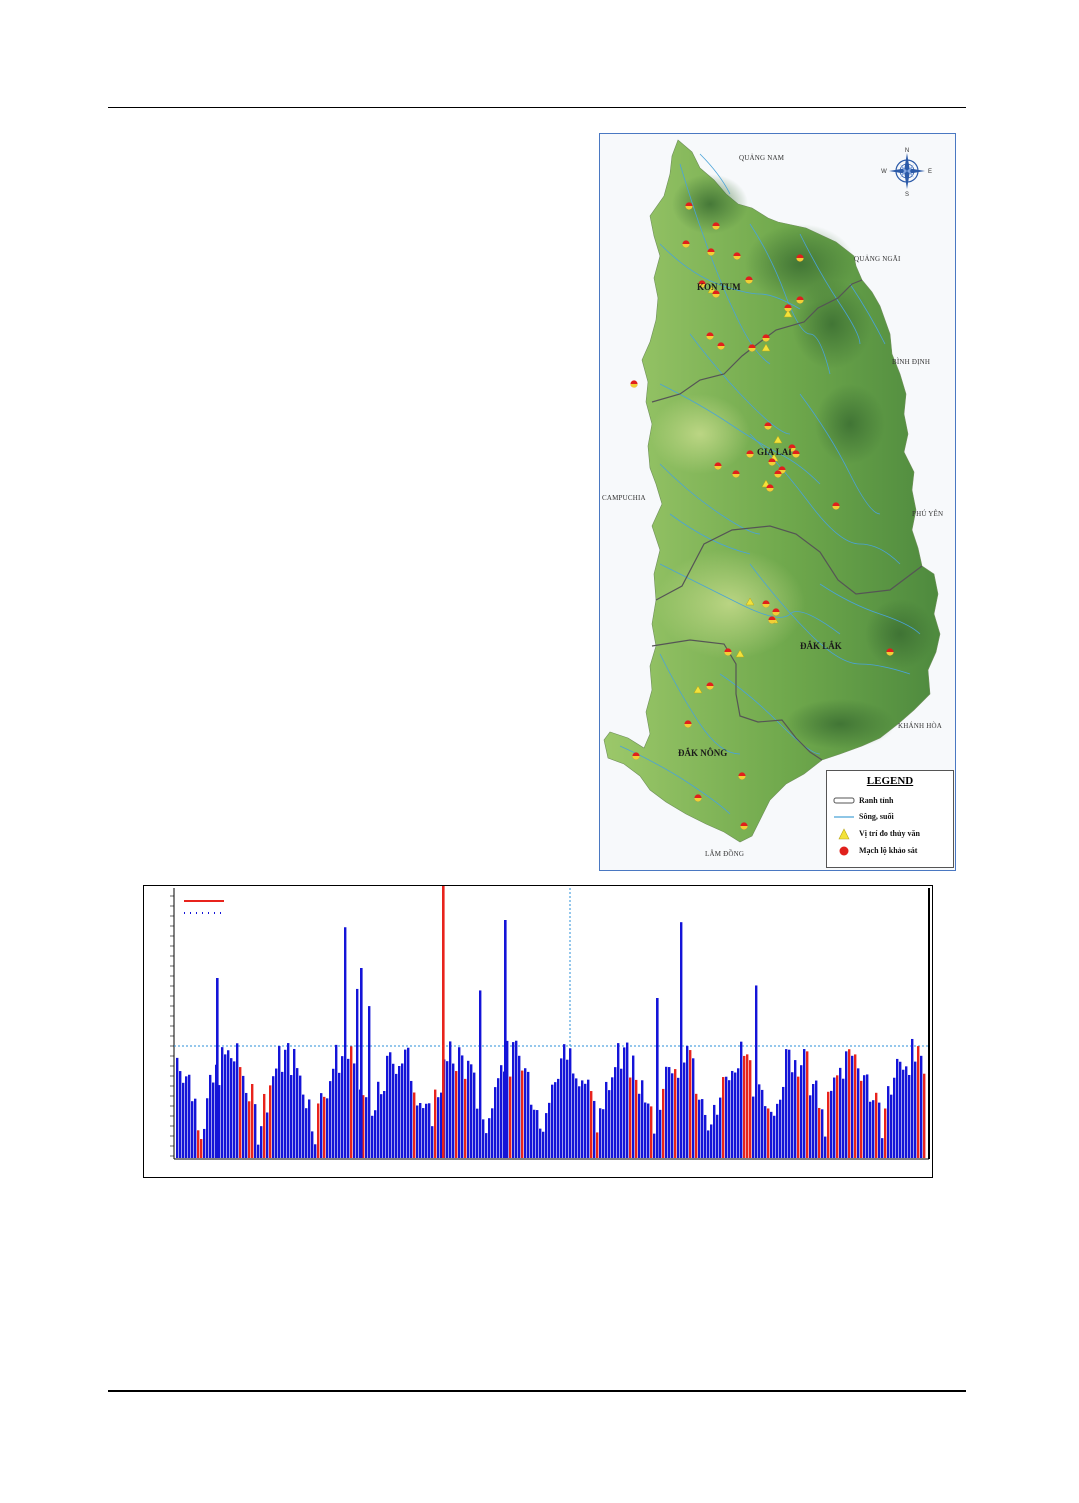 This screenshot has height=1503, width=1079. I want to click on legend-item-triangle: Vị trí đo thủy văn, so click(876, 833).